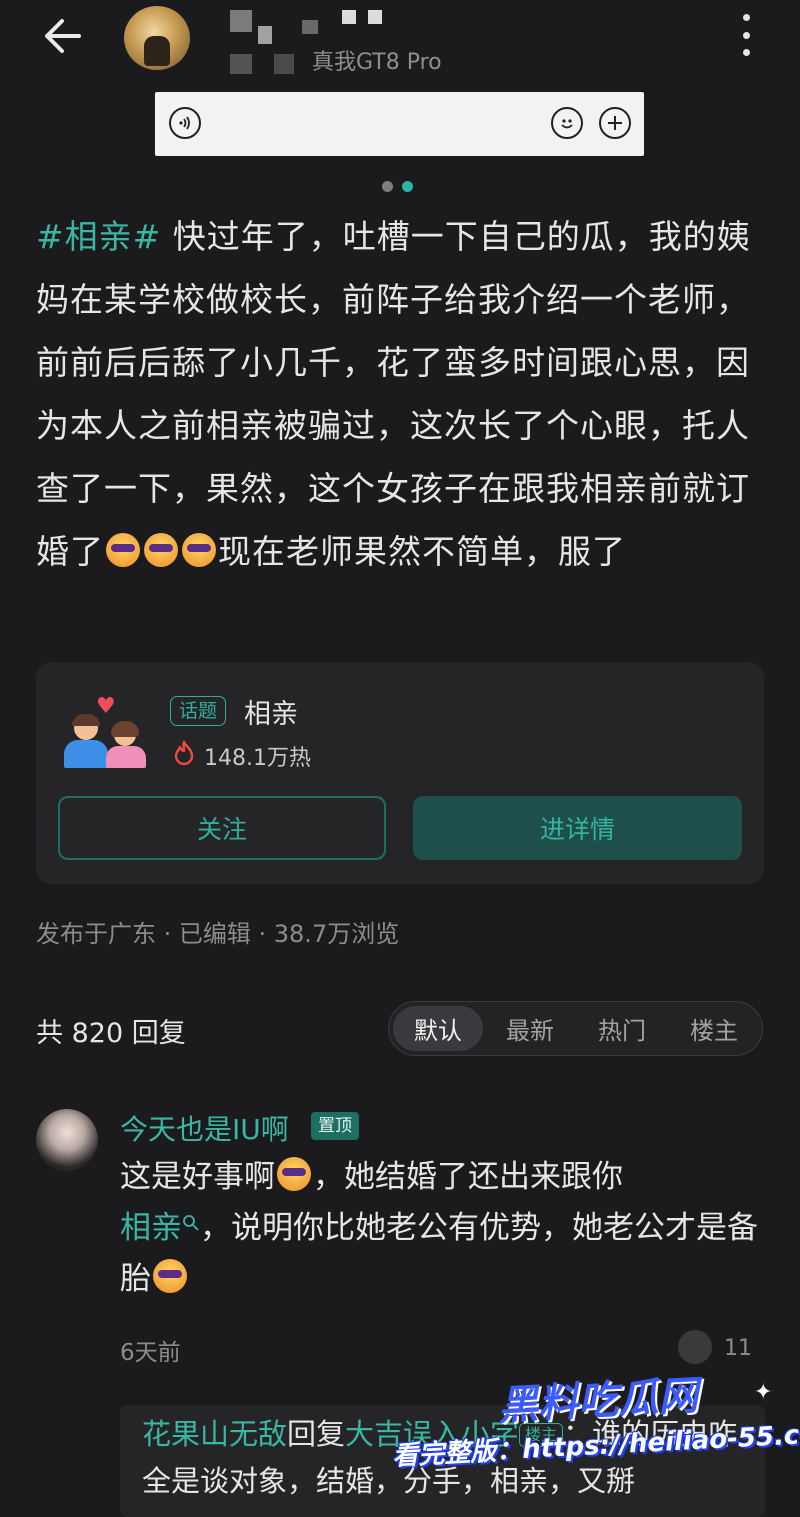 The image size is (800, 1517). What do you see at coordinates (107, 731) in the screenshot?
I see `couple-icon: ♥` at bounding box center [107, 731].